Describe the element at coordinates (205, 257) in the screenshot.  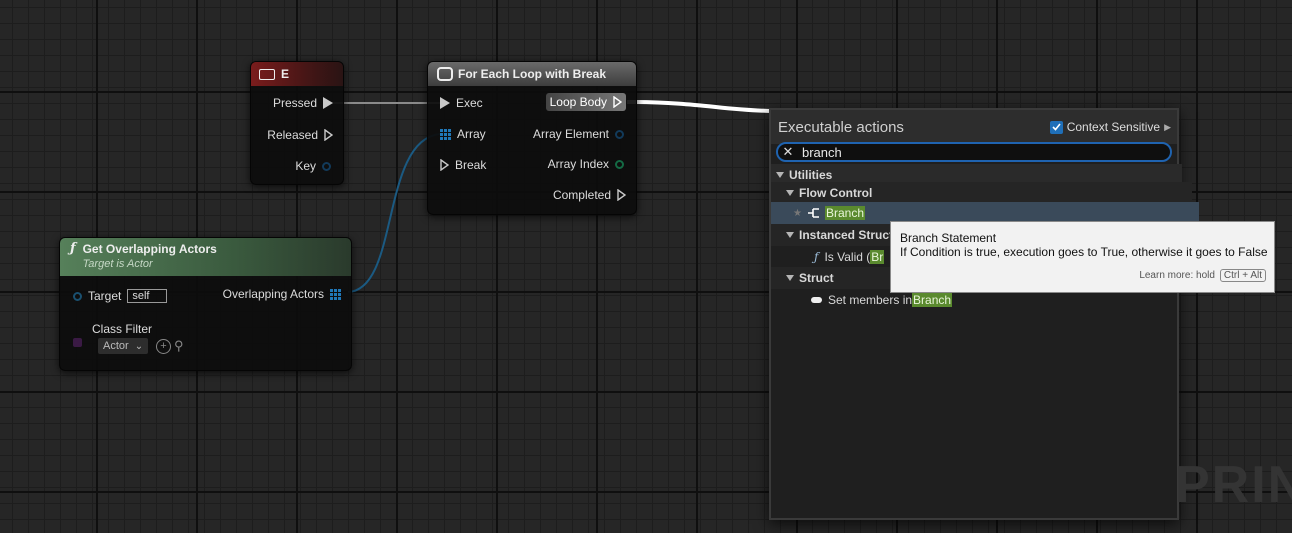
I see `get-overlapping-header: ƒ Get Overlapping Actors Target is Actor` at that location.